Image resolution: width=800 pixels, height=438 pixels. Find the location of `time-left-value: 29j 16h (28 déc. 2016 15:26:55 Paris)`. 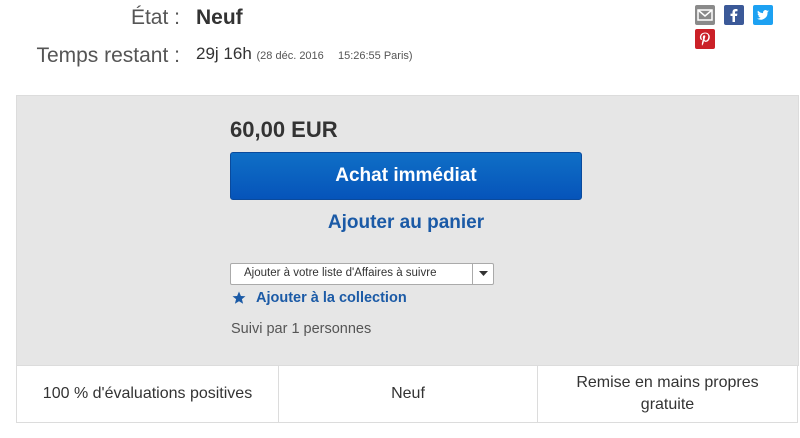

time-left-value: 29j 16h (28 déc. 2016 15:26:55 Paris) is located at coordinates (304, 54).